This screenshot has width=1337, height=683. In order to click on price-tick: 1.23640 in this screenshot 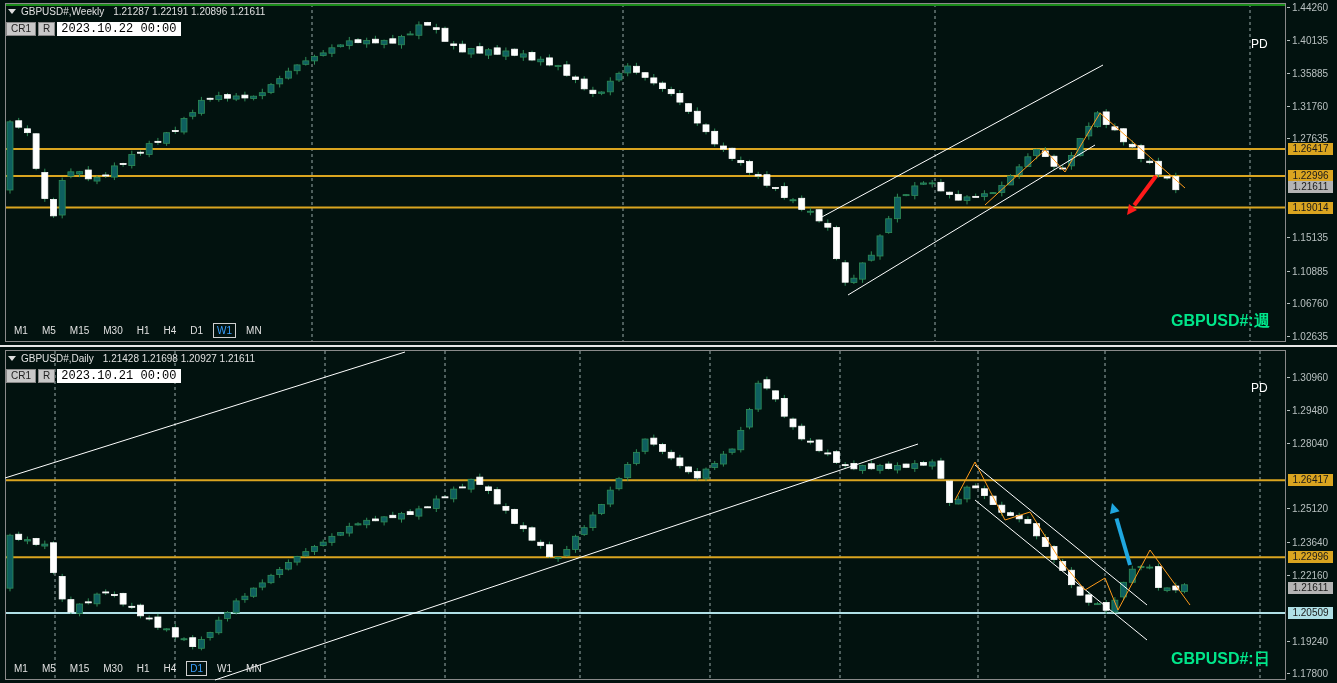, I will do `click(1308, 542)`.